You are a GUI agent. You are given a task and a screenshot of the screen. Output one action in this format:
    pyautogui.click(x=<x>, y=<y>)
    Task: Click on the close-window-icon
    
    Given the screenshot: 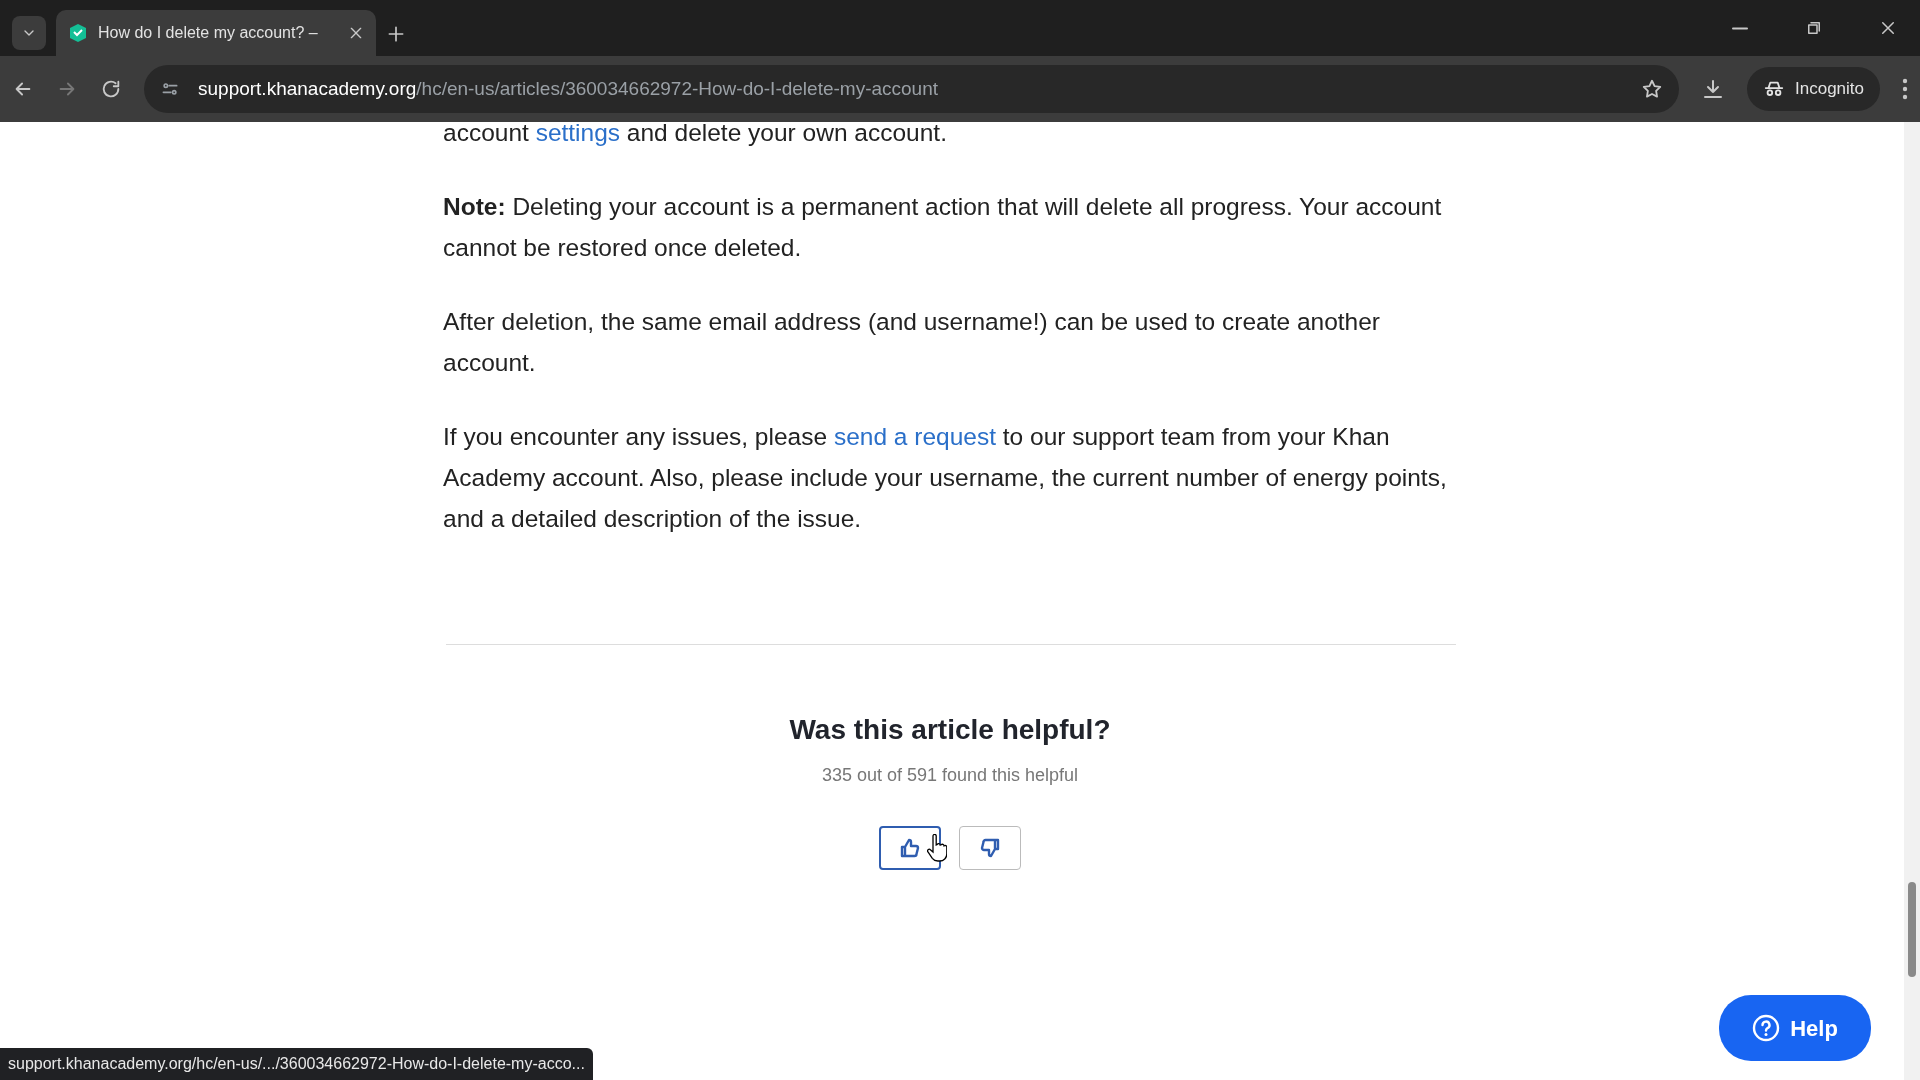 What is the action you would take?
    pyautogui.click(x=1888, y=28)
    